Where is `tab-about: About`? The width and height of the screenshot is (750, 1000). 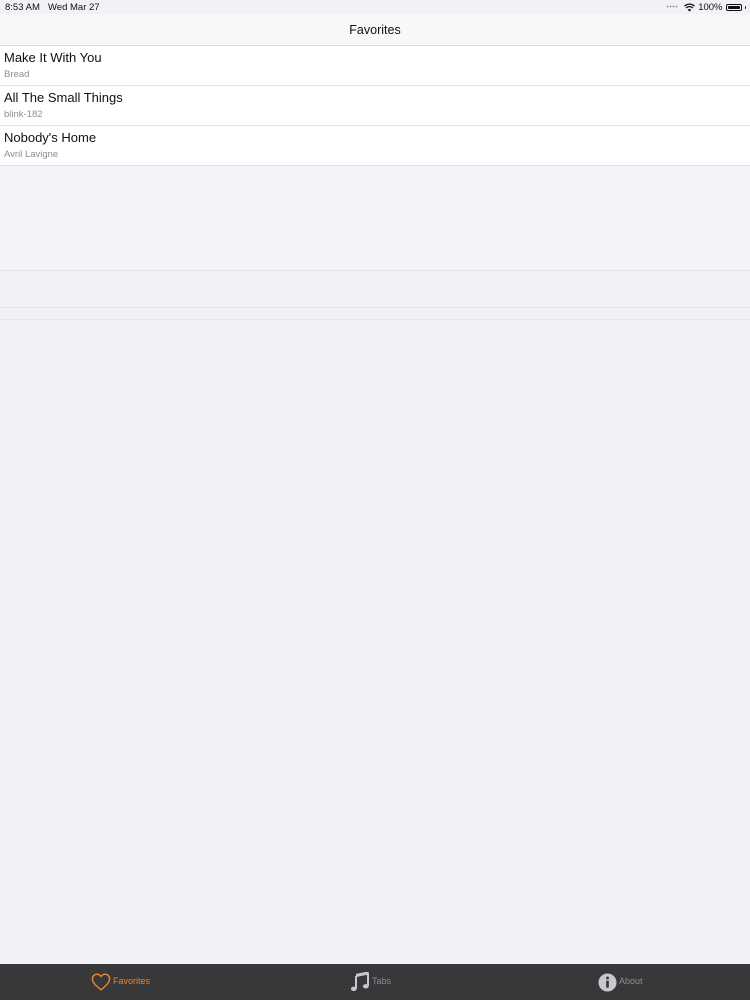
tab-about: About is located at coordinates (620, 982).